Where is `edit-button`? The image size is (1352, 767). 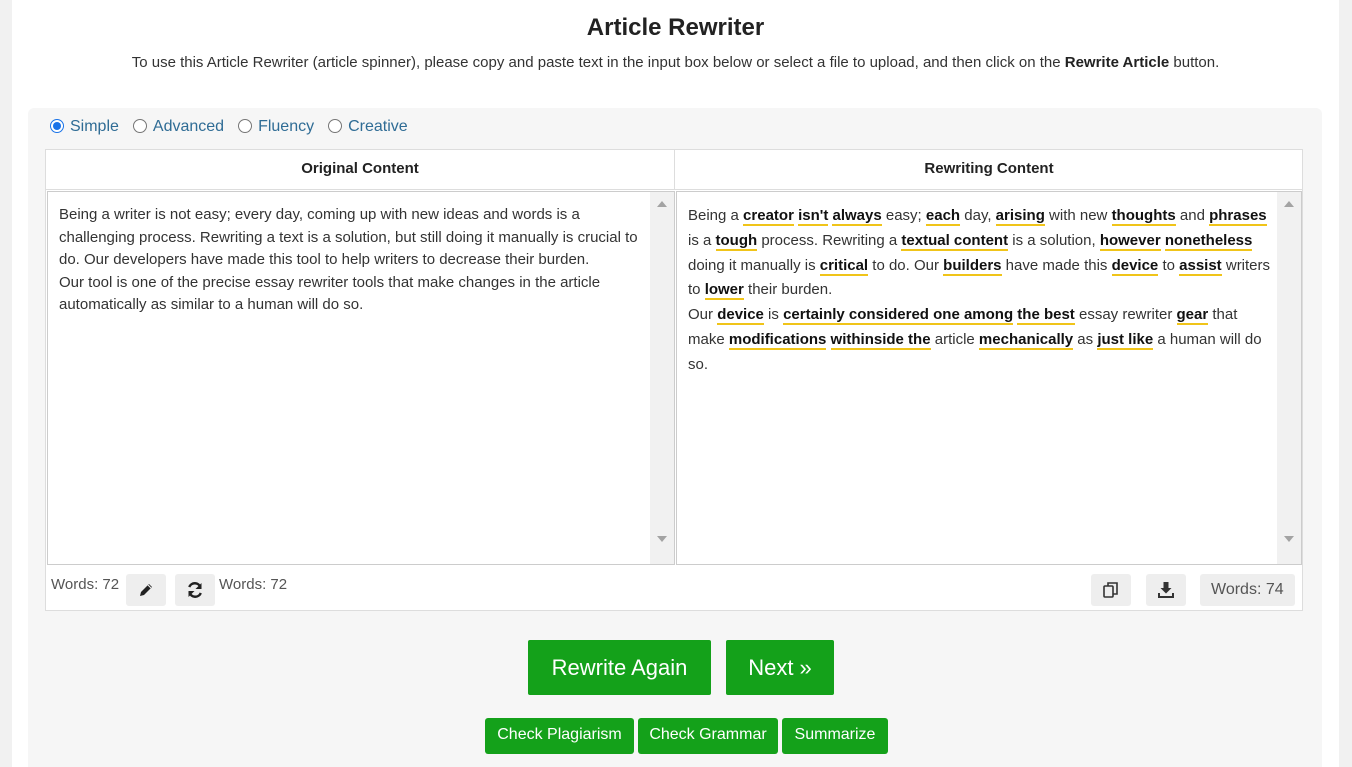
edit-button is located at coordinates (146, 590).